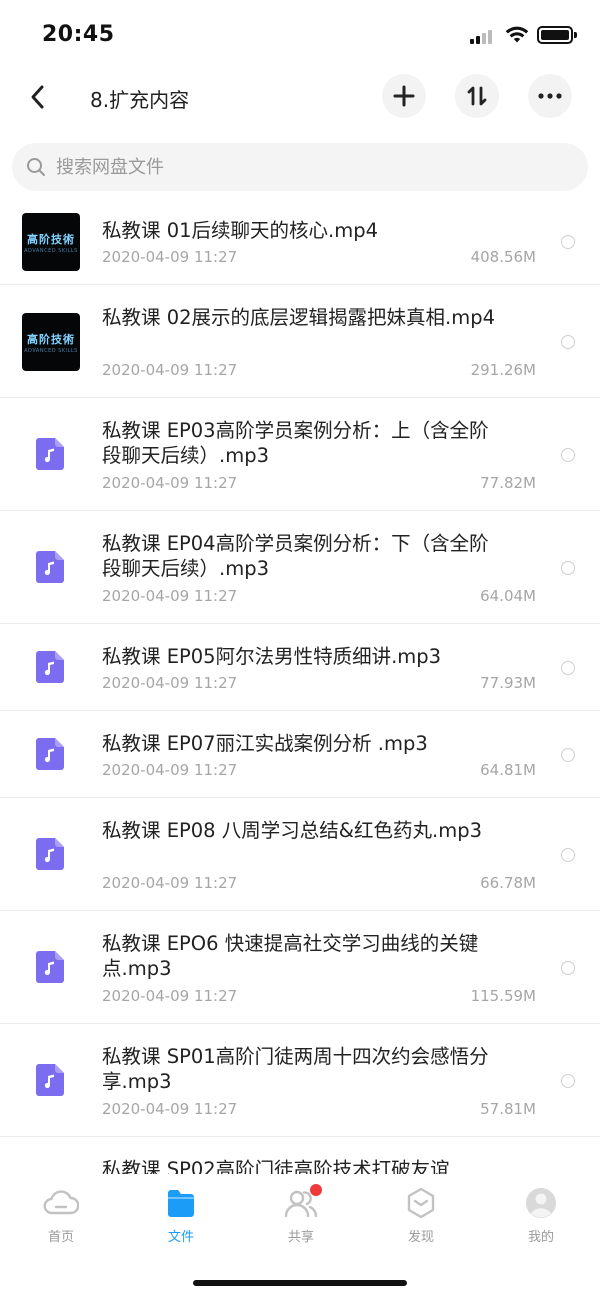 This screenshot has height=1299, width=600. What do you see at coordinates (508, 483) in the screenshot?
I see `file-size: 77.82M` at bounding box center [508, 483].